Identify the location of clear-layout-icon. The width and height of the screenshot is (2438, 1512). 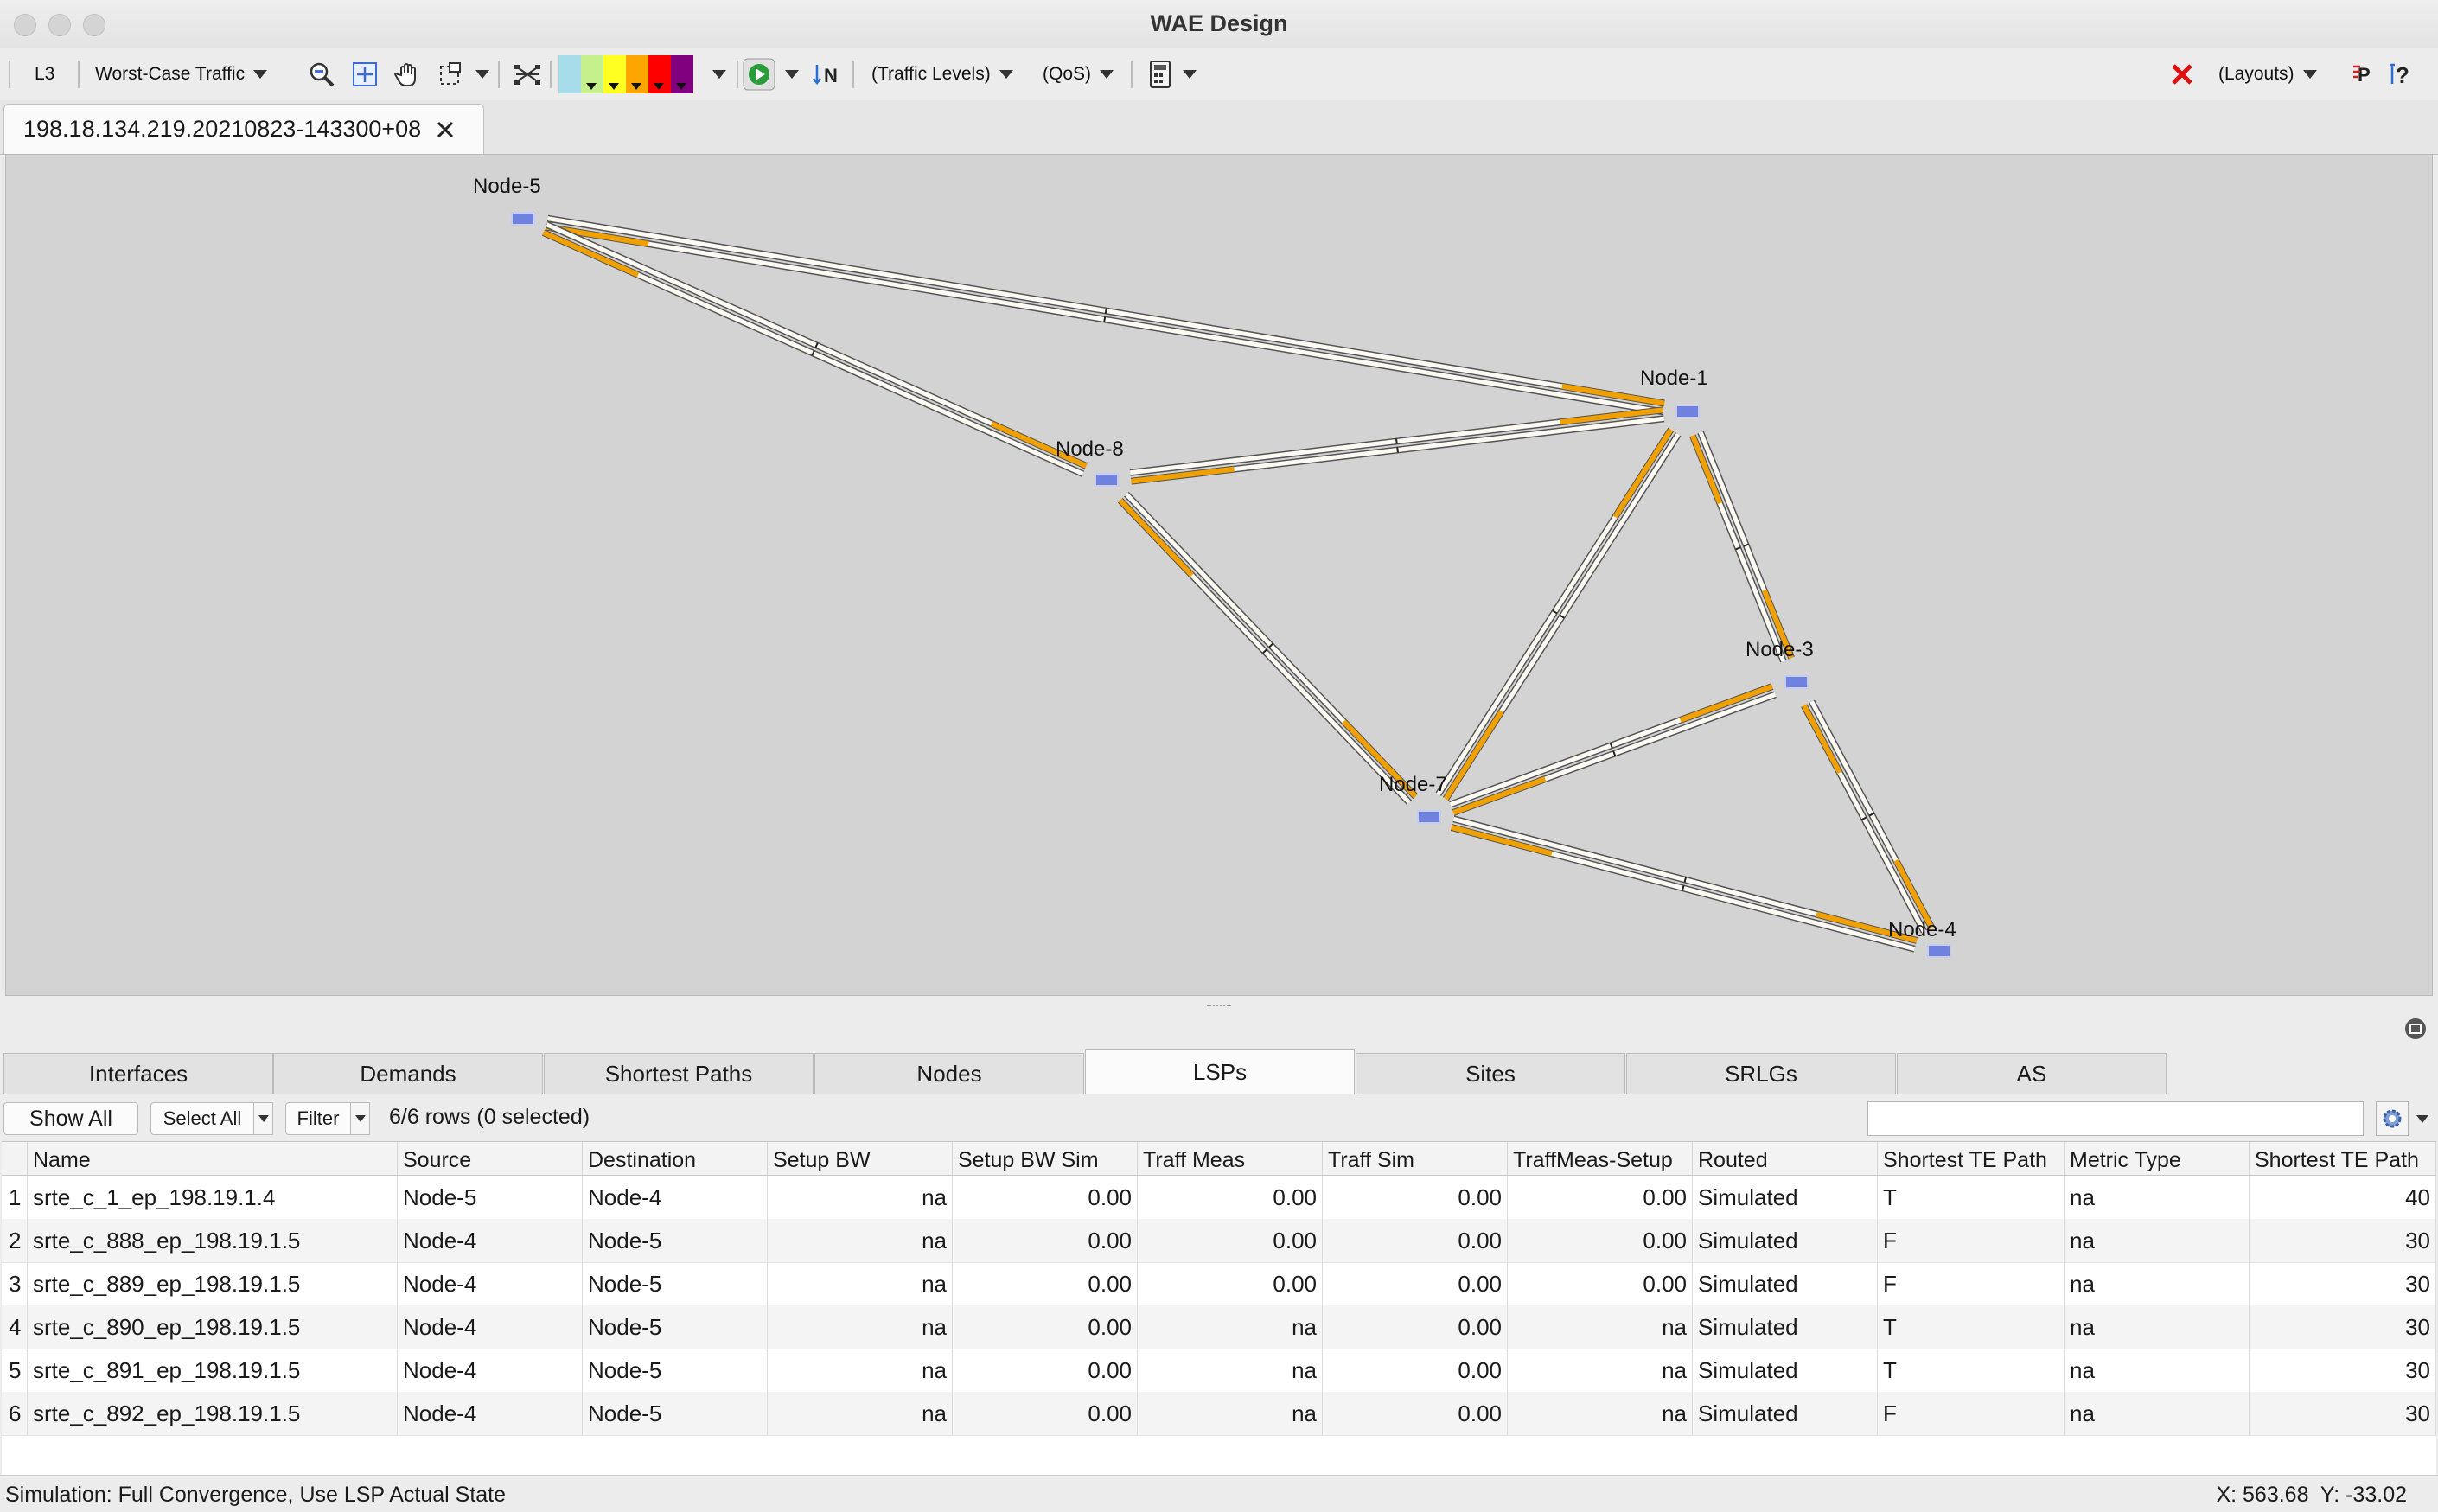
(2182, 74).